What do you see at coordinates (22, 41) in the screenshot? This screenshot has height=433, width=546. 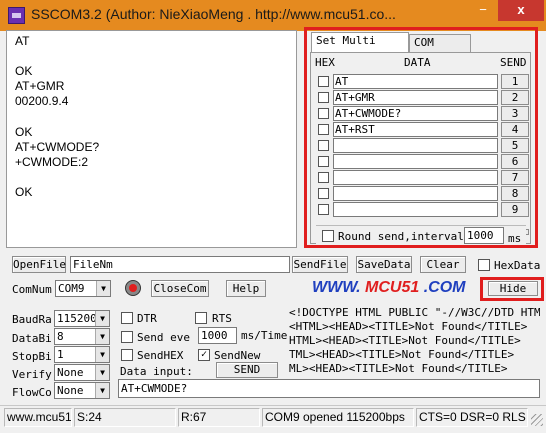 I see `receive-line: AT` at bounding box center [22, 41].